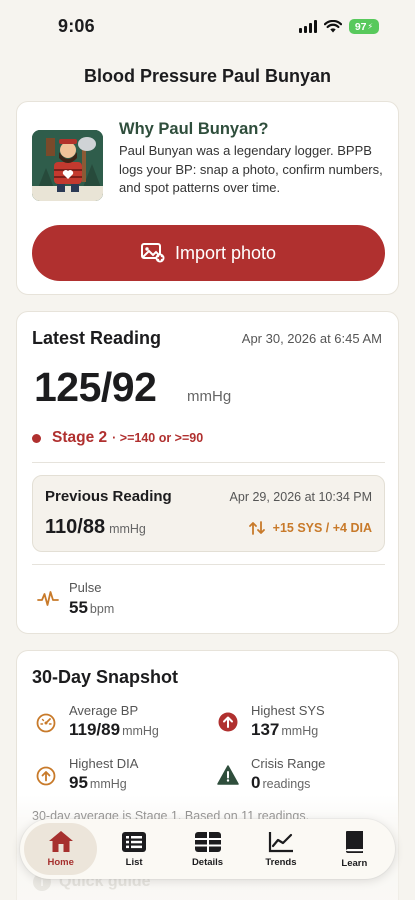 This screenshot has height=900, width=415. Describe the element at coordinates (256, 528) in the screenshot. I see `up-down-arrows-icon` at that location.